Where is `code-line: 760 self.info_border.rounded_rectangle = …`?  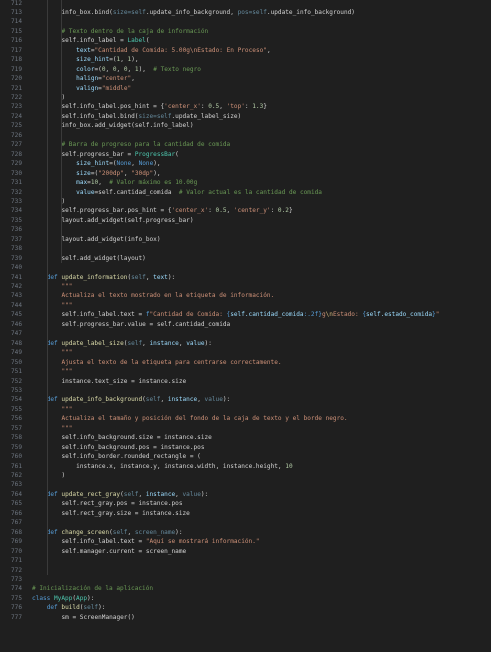
code-line: 760 self.info_border.rounded_rectangle = … is located at coordinates (245, 456).